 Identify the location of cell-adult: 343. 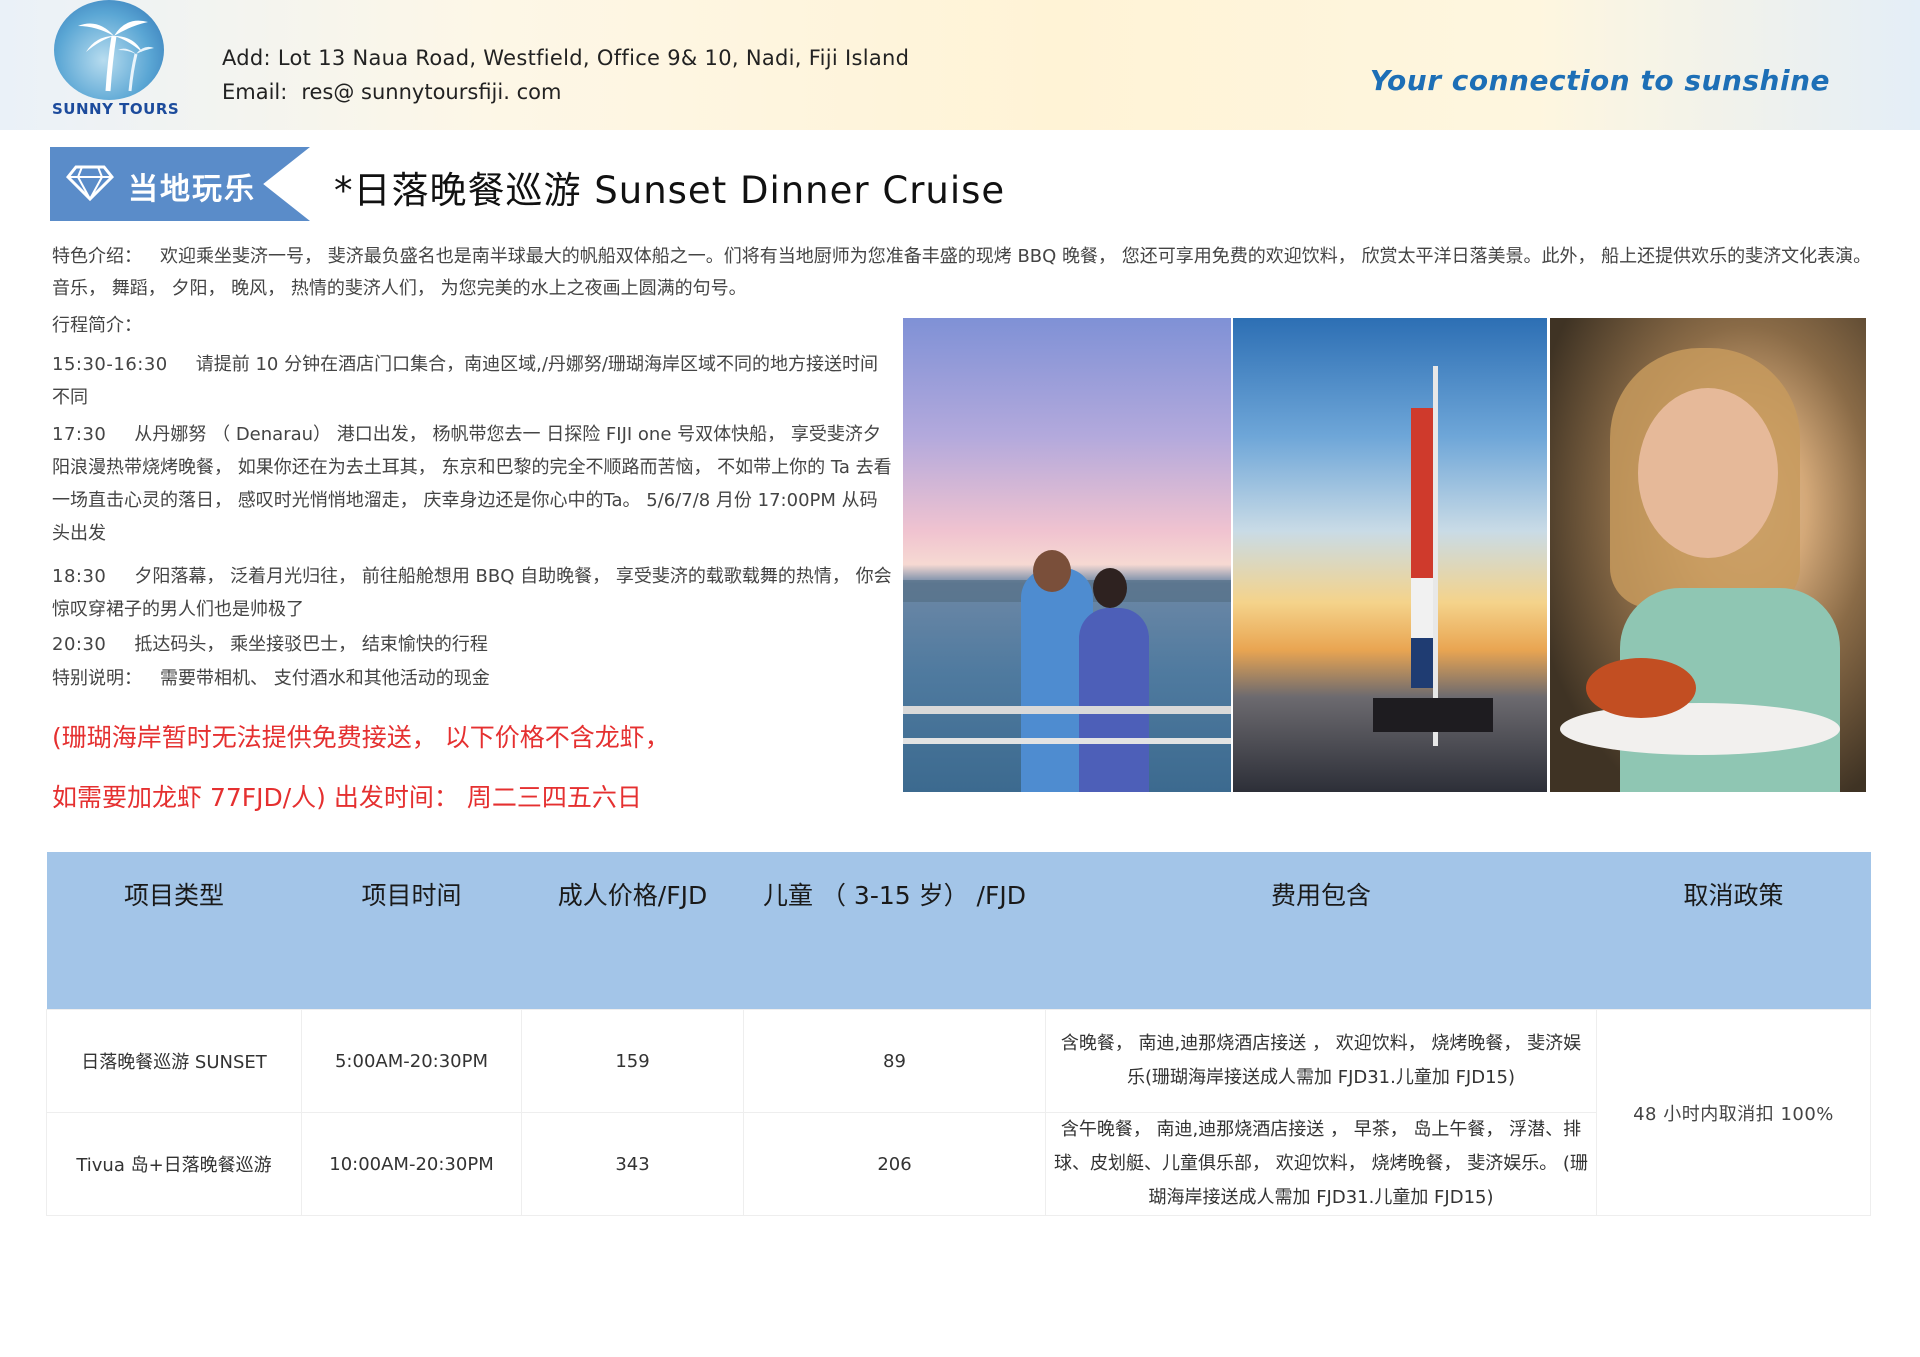
(632, 1164).